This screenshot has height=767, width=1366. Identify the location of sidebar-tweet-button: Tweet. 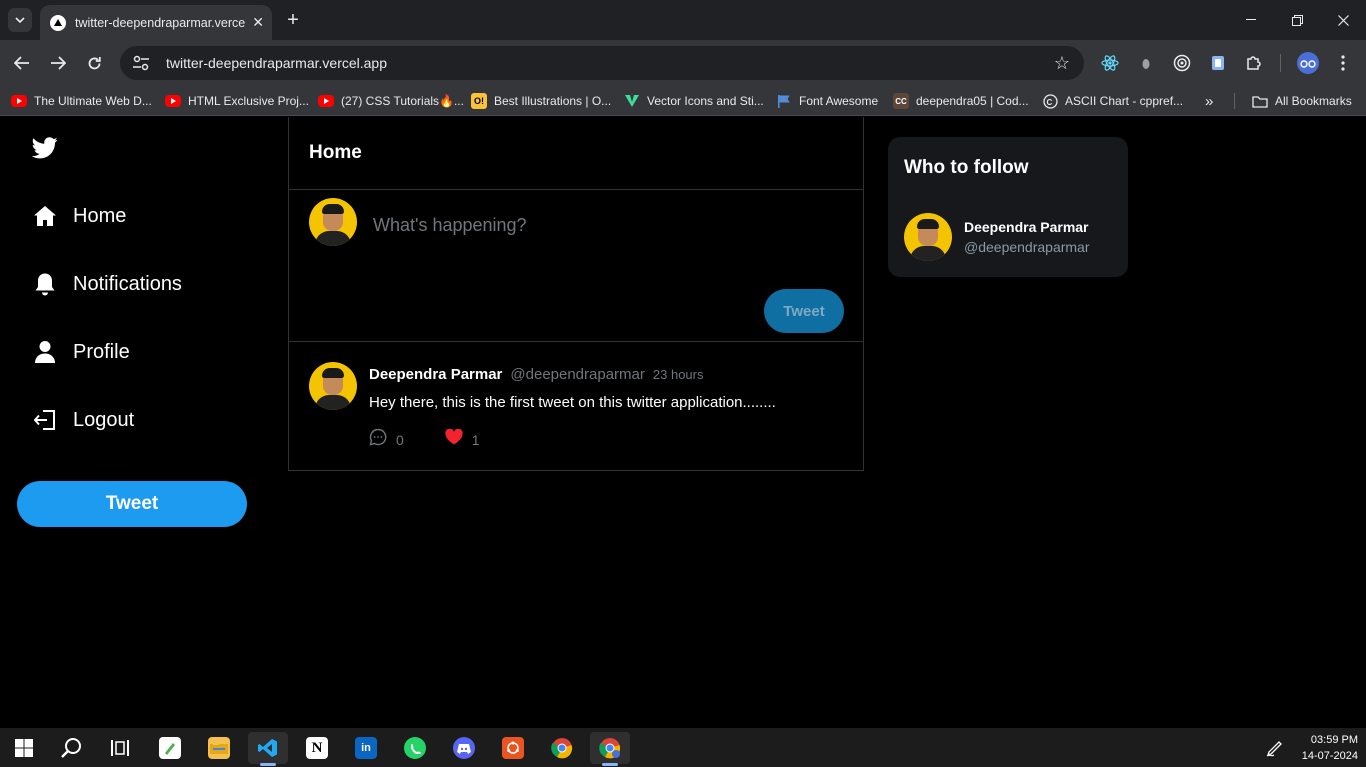
(132, 504).